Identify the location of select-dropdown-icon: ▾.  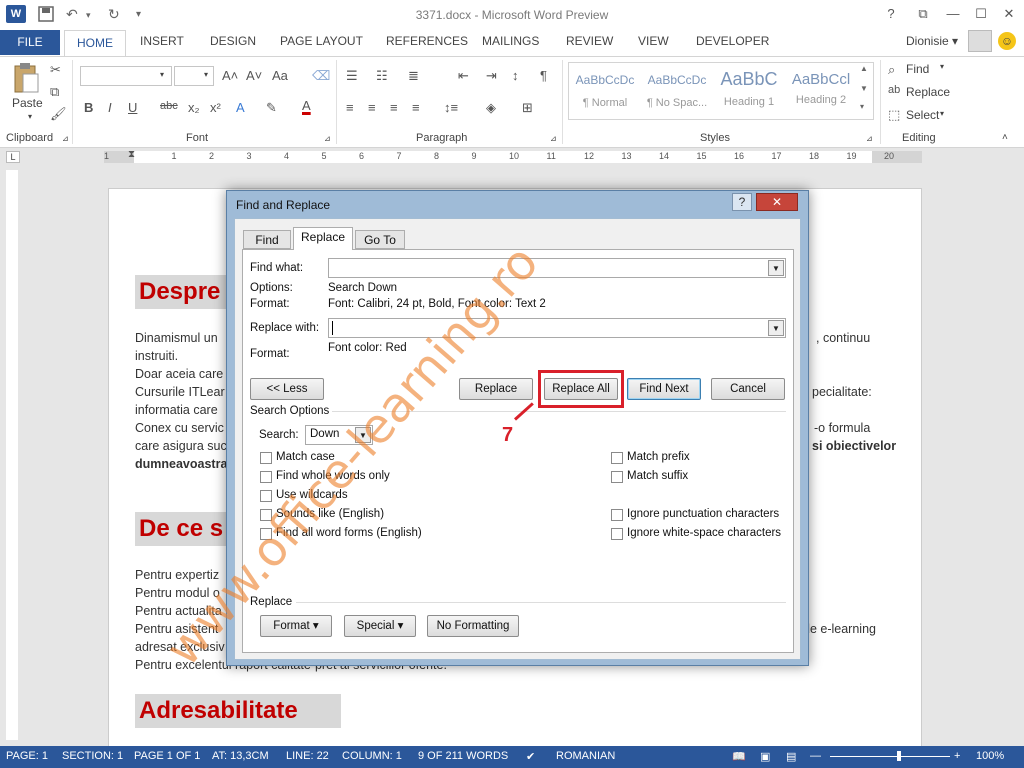
(942, 113).